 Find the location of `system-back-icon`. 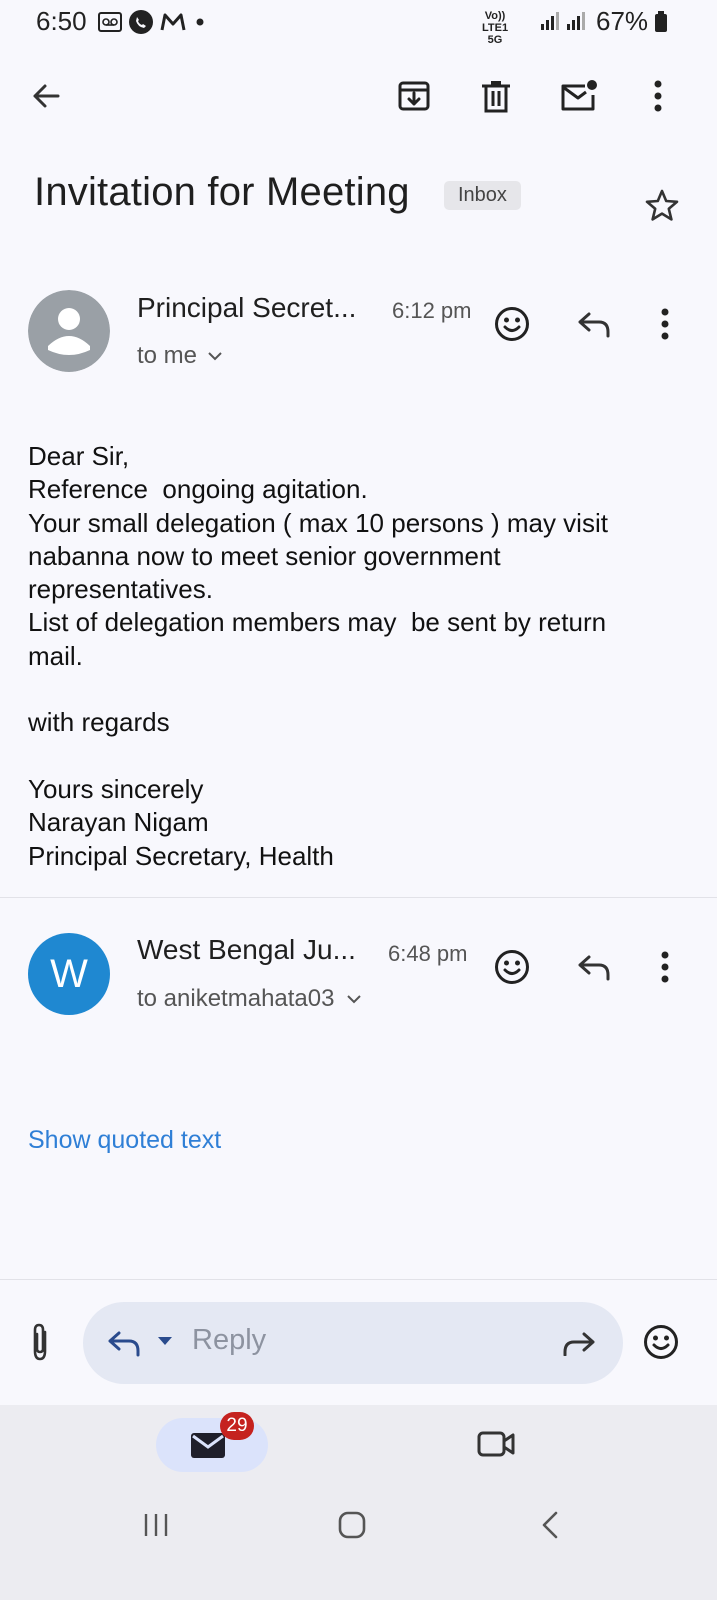

system-back-icon is located at coordinates (550, 1525).